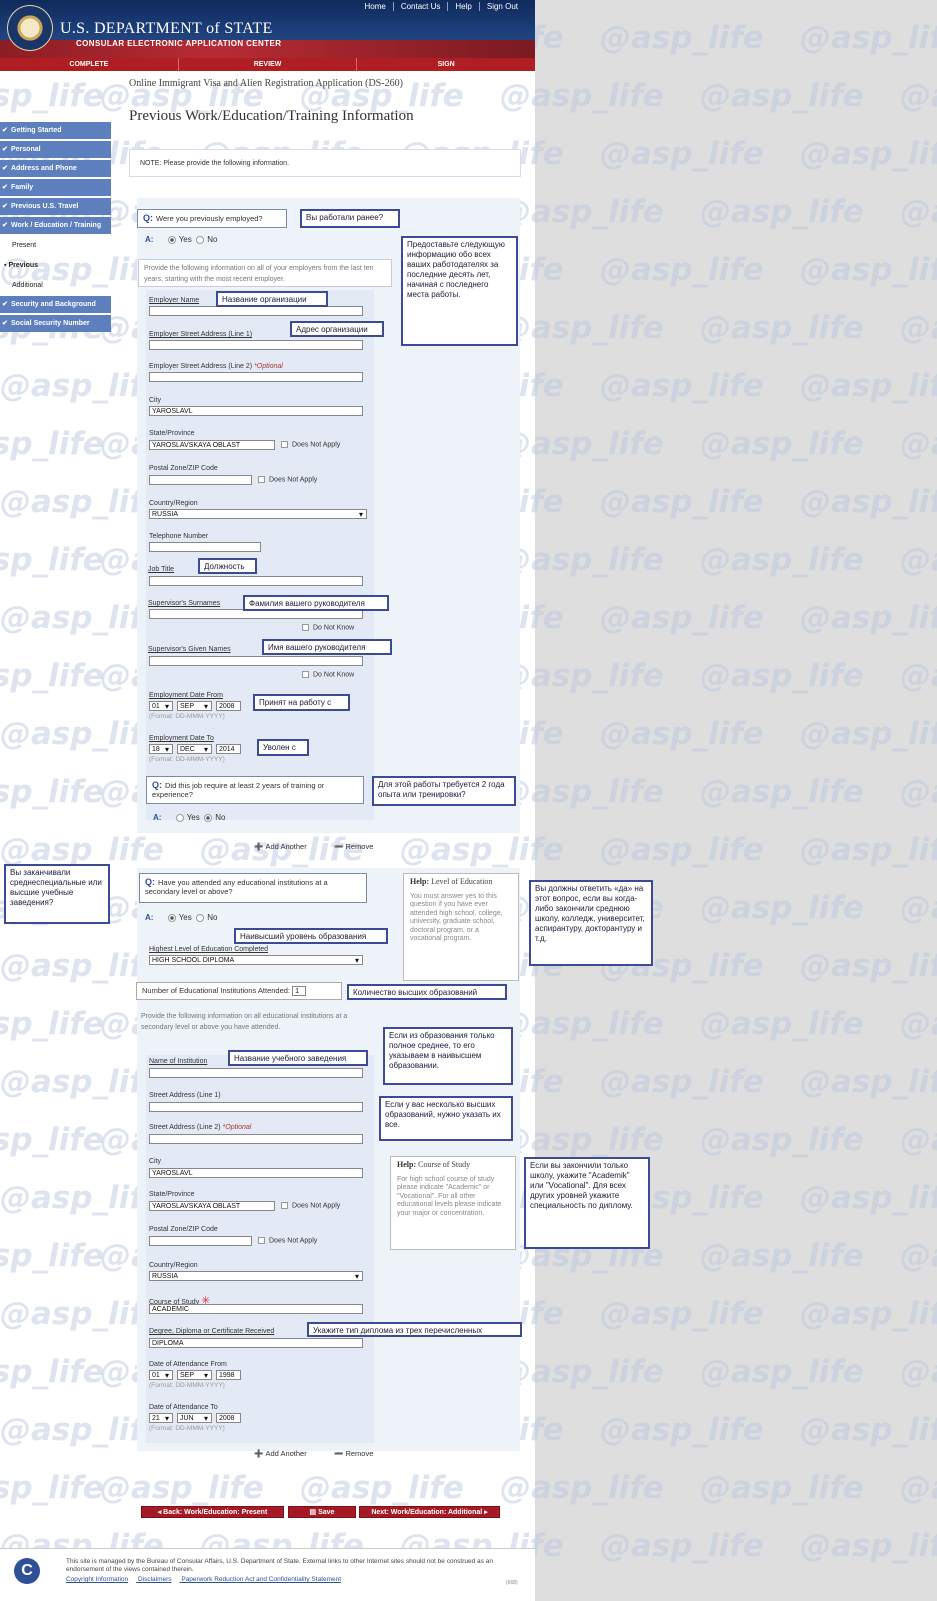 The height and width of the screenshot is (1601, 937). What do you see at coordinates (256, 960) in the screenshot?
I see `highest-level-select: HIGH SCHOOL DIPLOMA` at bounding box center [256, 960].